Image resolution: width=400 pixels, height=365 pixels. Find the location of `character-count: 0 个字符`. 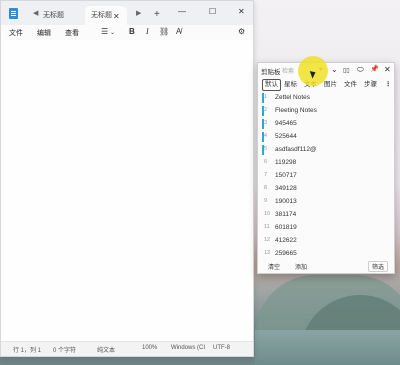

character-count: 0 个字符 is located at coordinates (65, 351).